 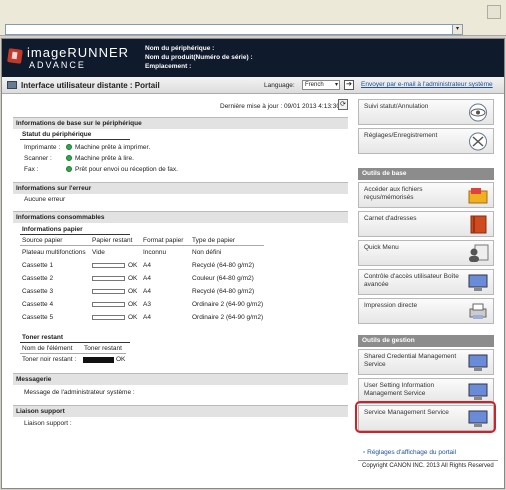 What do you see at coordinates (478, 112) in the screenshot?
I see `eye-icon` at bounding box center [478, 112].